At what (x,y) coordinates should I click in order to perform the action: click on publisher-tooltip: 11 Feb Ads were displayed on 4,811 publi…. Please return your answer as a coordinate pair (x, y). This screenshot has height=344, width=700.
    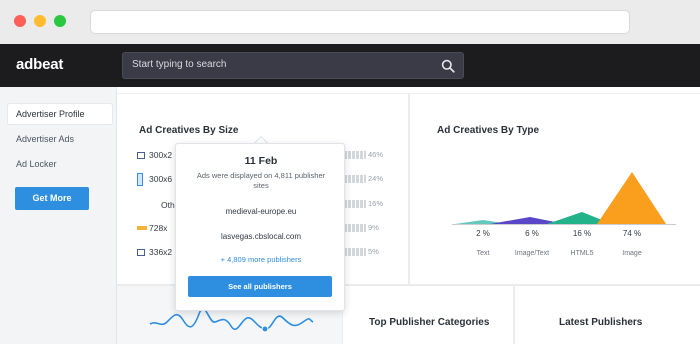
    Looking at the image, I should click on (260, 227).